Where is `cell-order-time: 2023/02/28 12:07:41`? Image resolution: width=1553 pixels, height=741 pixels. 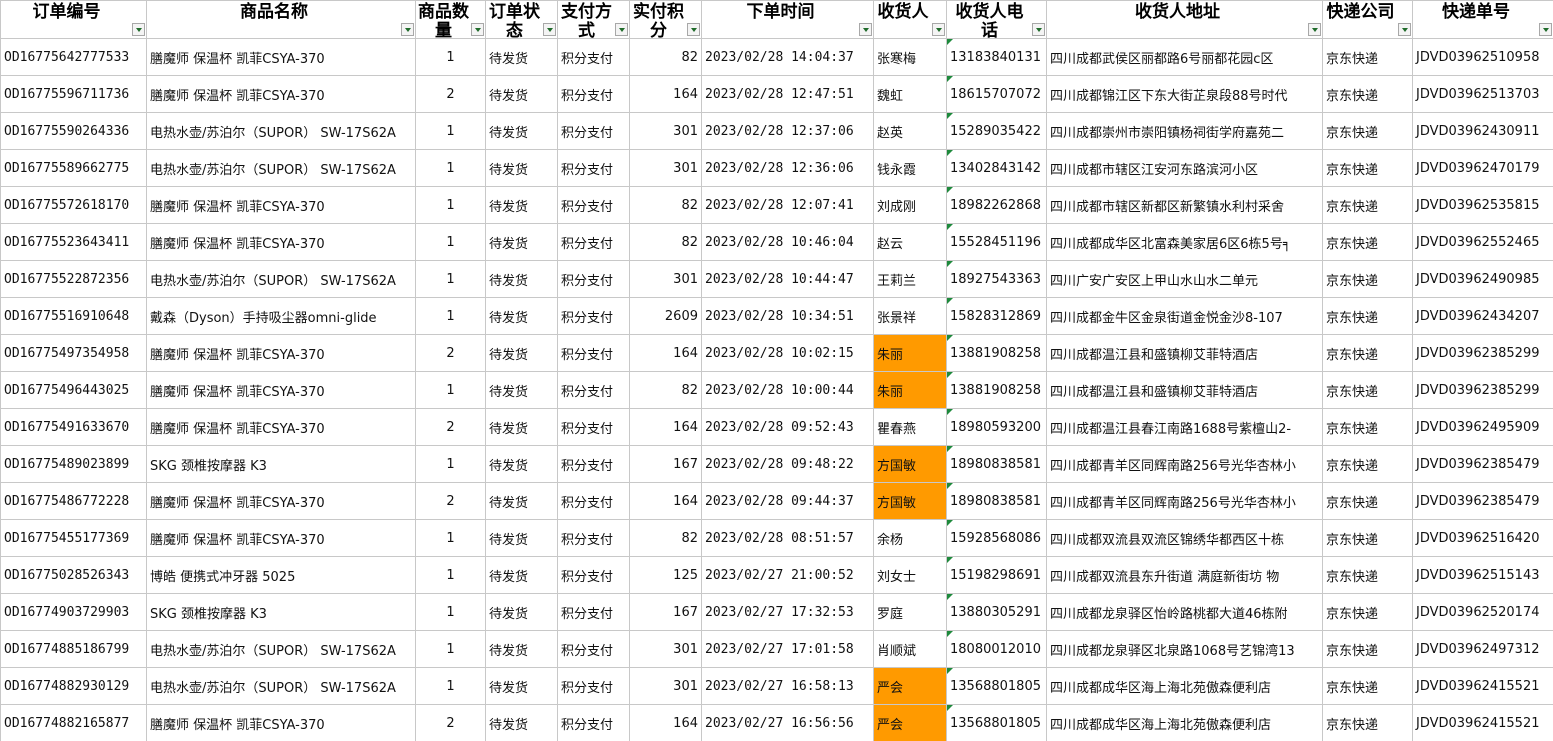
cell-order-time: 2023/02/28 12:07:41 is located at coordinates (787, 205).